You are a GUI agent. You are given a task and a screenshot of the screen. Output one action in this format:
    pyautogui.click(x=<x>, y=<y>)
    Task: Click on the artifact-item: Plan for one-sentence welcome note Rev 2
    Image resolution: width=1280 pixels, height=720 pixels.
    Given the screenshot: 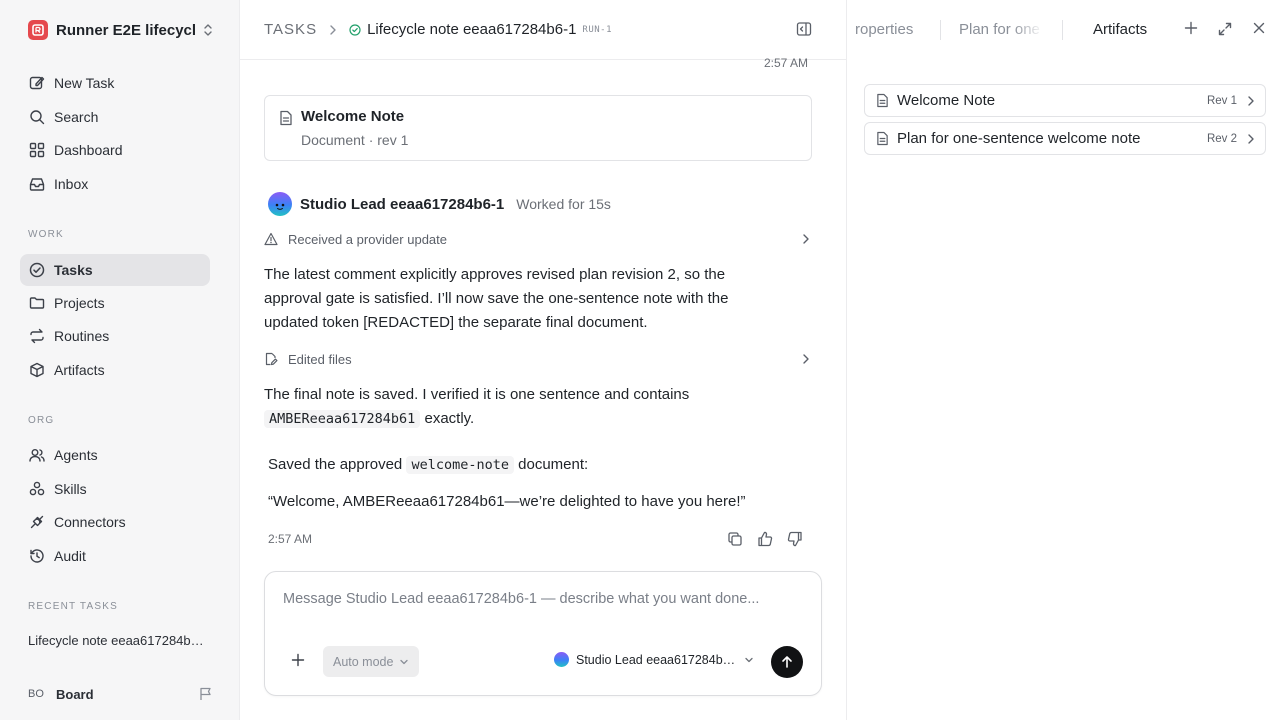 What is the action you would take?
    pyautogui.click(x=1065, y=138)
    